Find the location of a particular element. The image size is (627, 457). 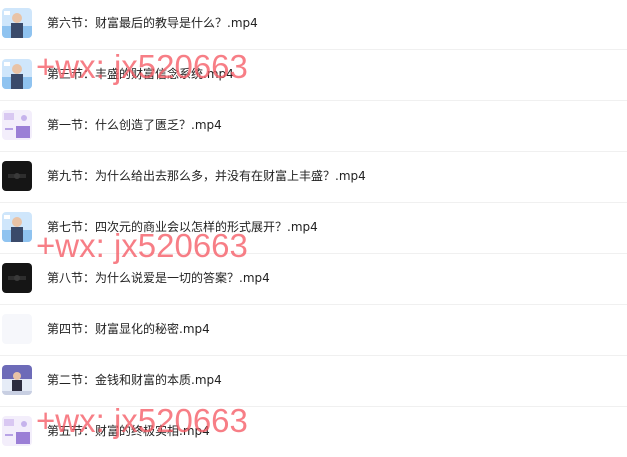

file-name: 第七节：四次元的商业会以怎样的形式展开？.mp4 is located at coordinates (182, 227).